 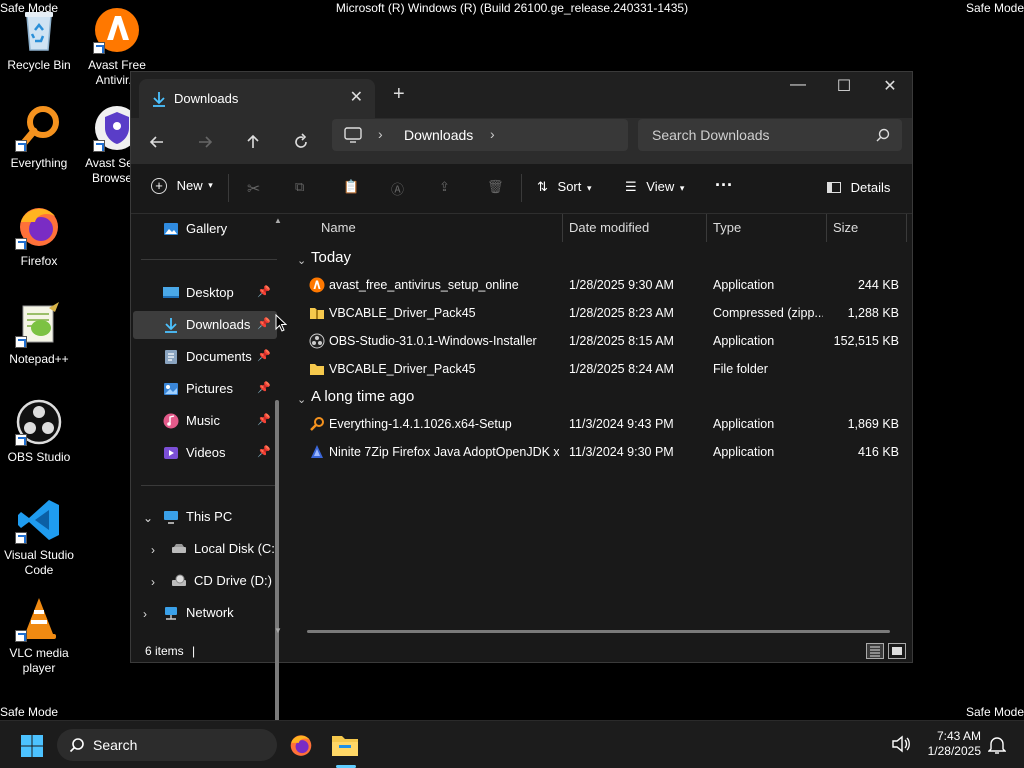 What do you see at coordinates (521, 651) in the screenshot?
I see `status-bar: 6 items |` at bounding box center [521, 651].